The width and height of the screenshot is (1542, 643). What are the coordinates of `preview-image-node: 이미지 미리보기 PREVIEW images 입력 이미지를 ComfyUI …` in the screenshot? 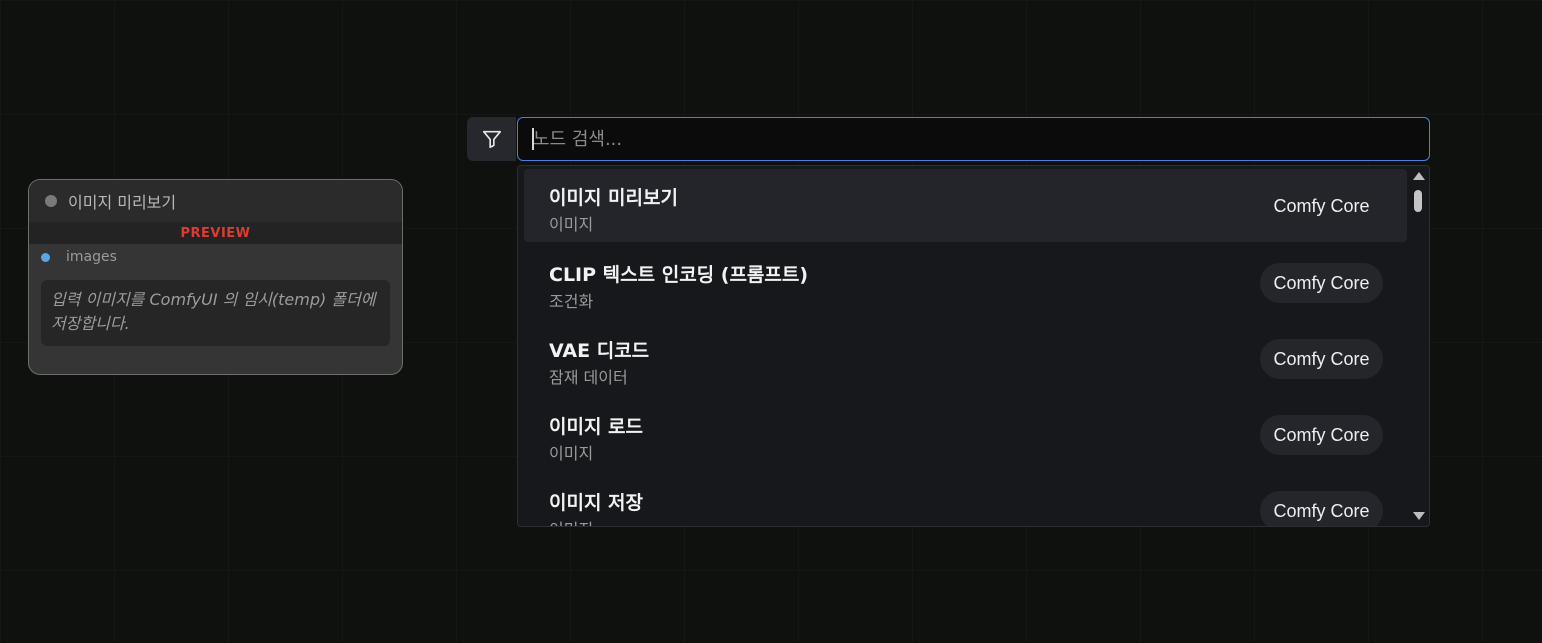 It's located at (215, 277).